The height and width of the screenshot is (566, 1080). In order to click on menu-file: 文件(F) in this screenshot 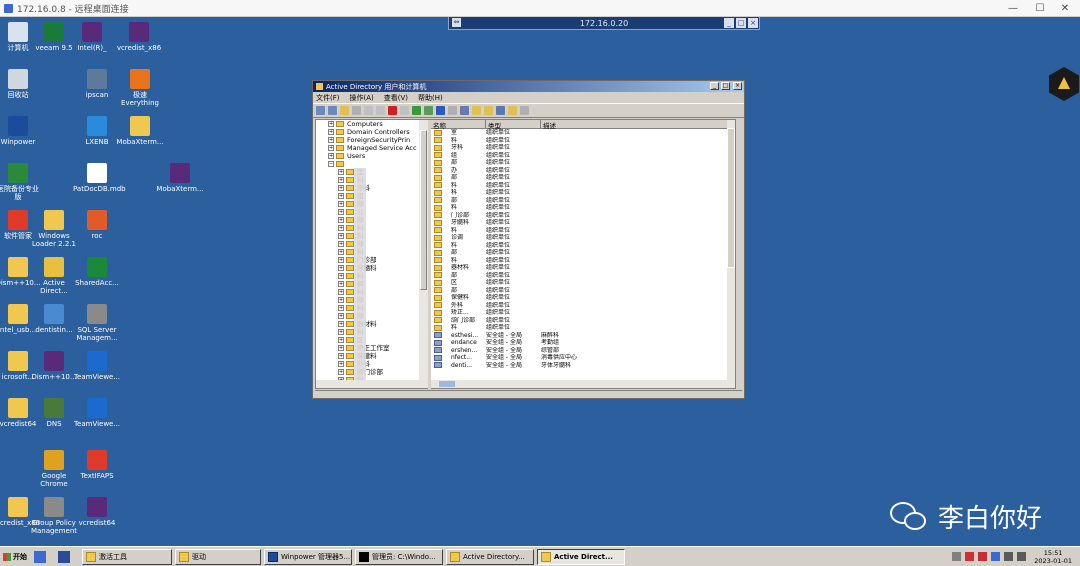, I will do `click(328, 98)`.